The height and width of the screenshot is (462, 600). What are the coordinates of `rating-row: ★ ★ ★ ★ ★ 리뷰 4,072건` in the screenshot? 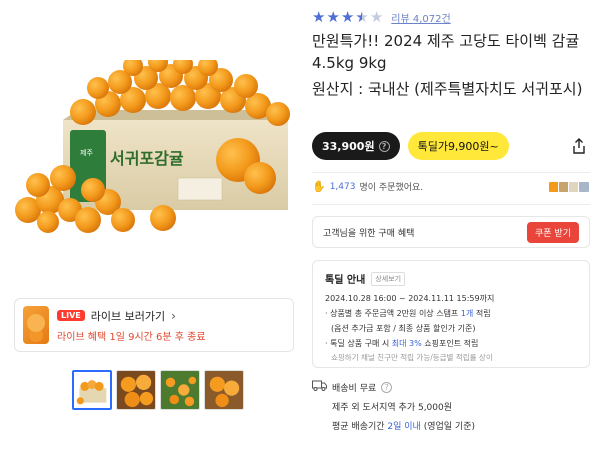 It's located at (381, 18).